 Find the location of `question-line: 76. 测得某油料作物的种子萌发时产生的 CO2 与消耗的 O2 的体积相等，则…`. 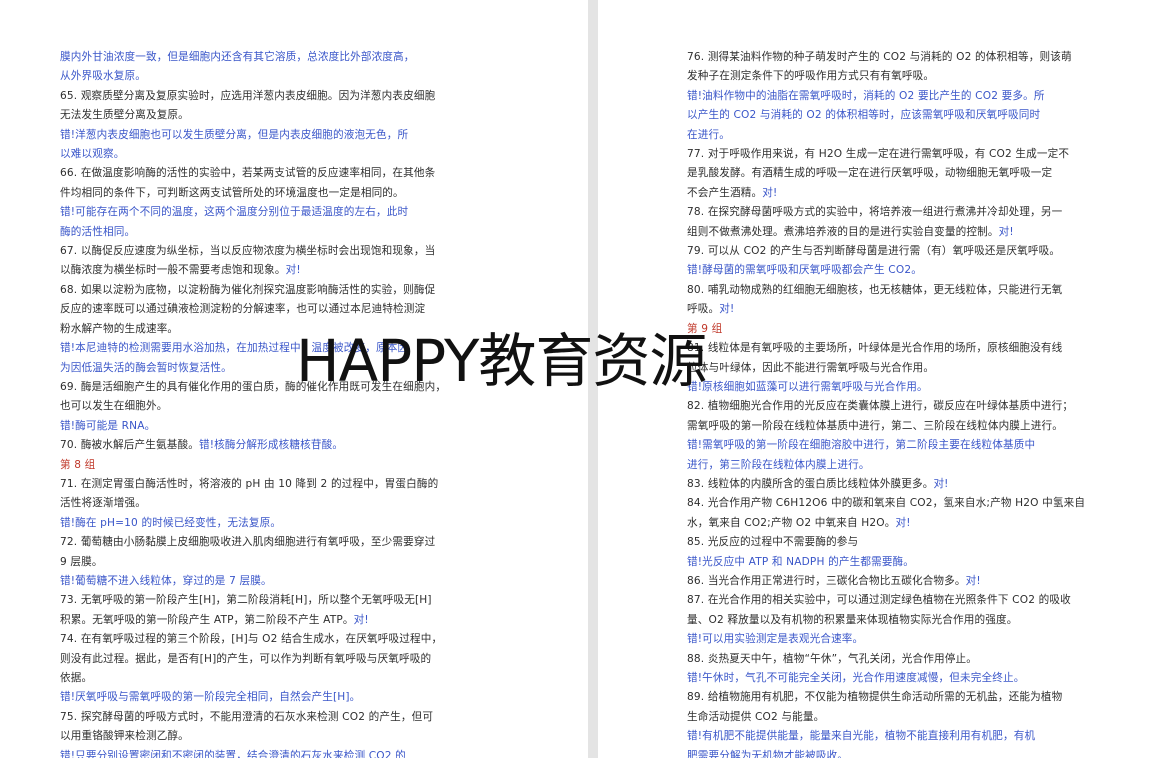

question-line: 76. 测得某油料作物的种子萌发时产生的 CO2 与消耗的 O2 的体积相等，则… is located at coordinates (879, 57).